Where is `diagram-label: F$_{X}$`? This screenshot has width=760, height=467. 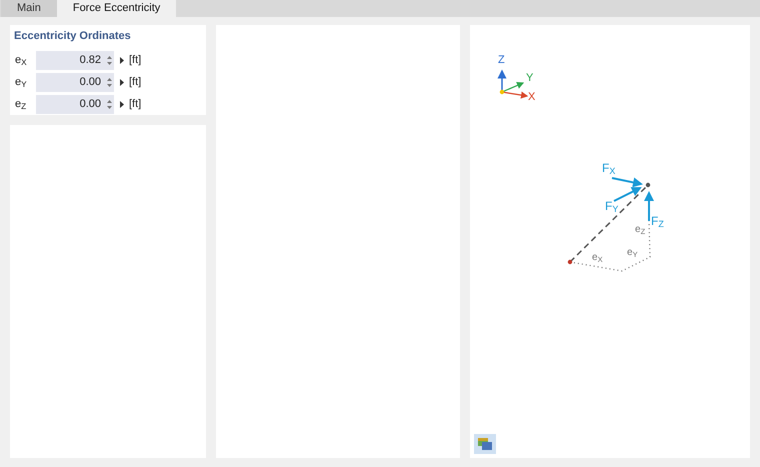
diagram-label: F$_{X}$ is located at coordinates (609, 168).